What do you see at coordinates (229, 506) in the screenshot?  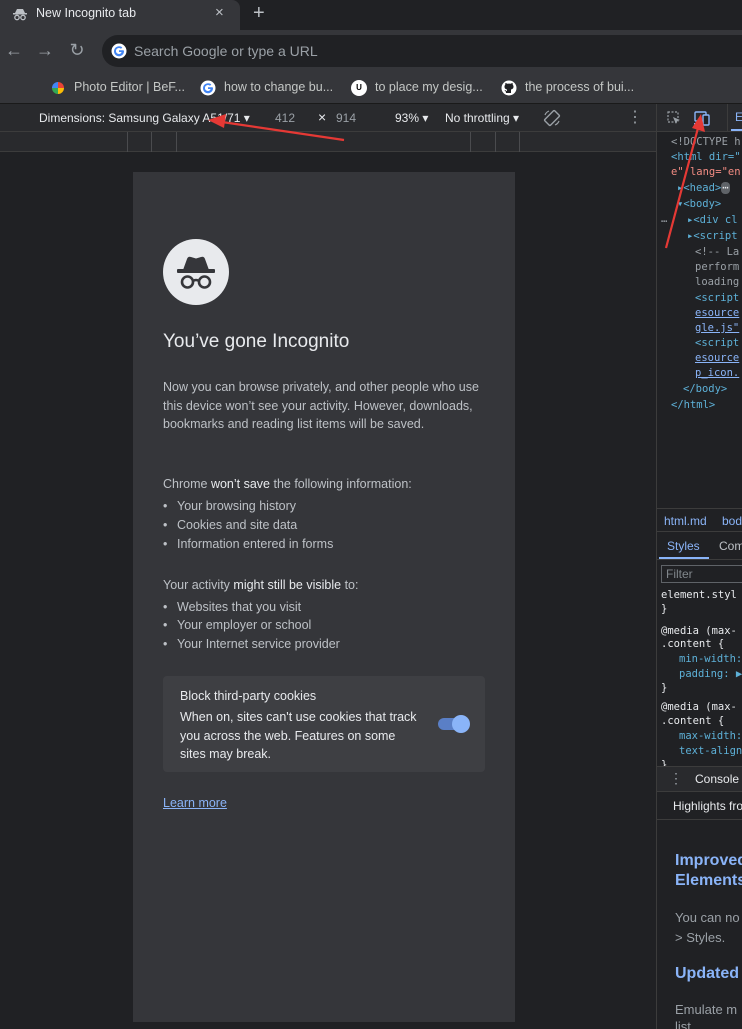 I see `list-item: Your browsing history` at bounding box center [229, 506].